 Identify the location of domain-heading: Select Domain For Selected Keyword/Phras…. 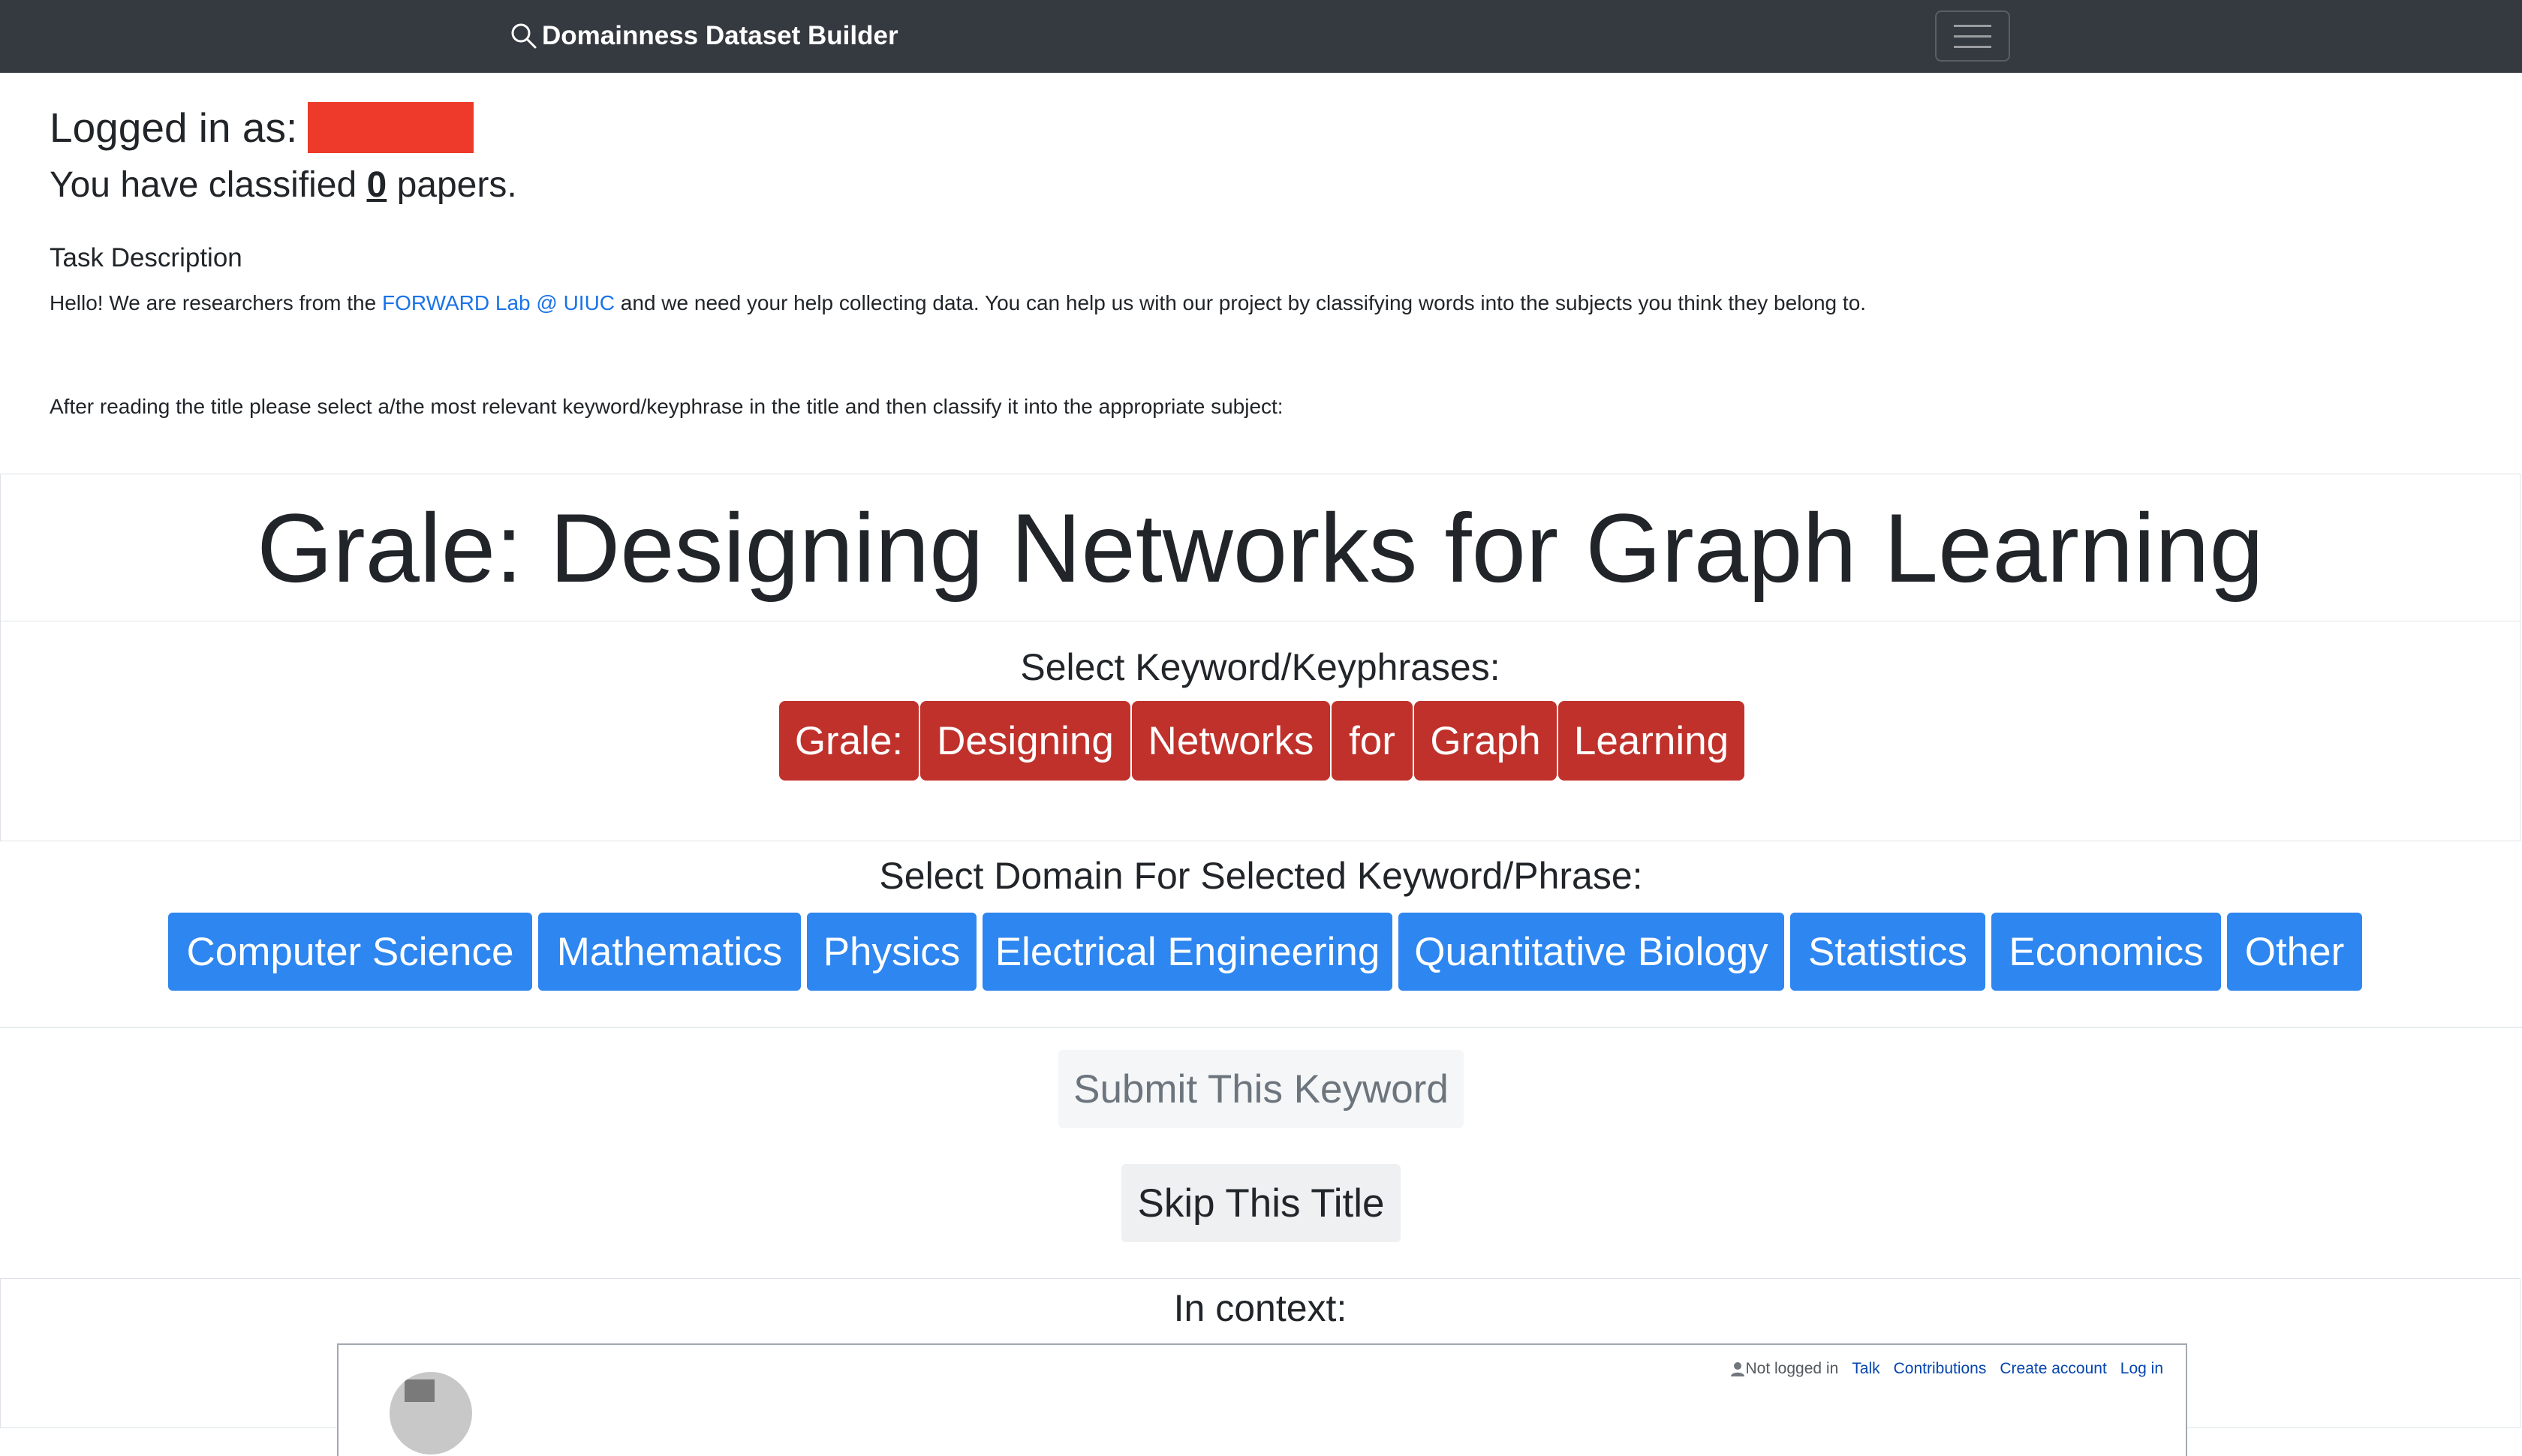
(1261, 876).